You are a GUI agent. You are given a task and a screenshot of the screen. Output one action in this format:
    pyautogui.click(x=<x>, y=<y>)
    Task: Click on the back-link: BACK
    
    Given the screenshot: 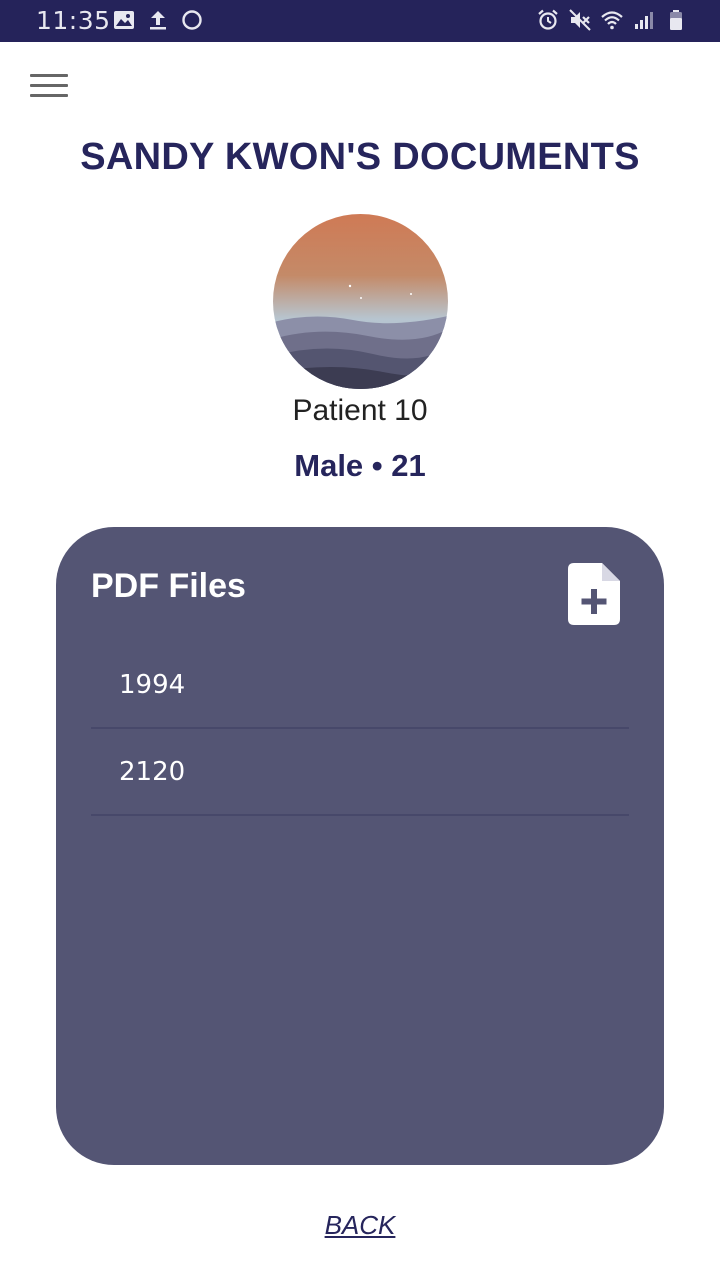 What is the action you would take?
    pyautogui.click(x=360, y=1225)
    